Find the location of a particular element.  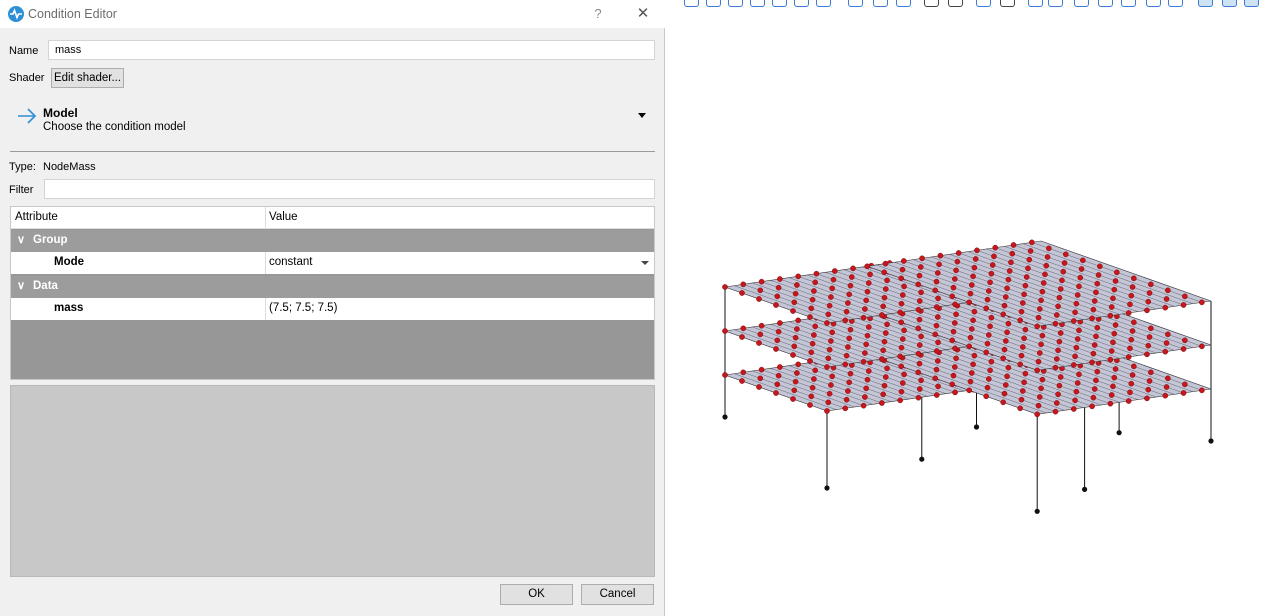

column-header-attribute: Attribute is located at coordinates (36, 217).